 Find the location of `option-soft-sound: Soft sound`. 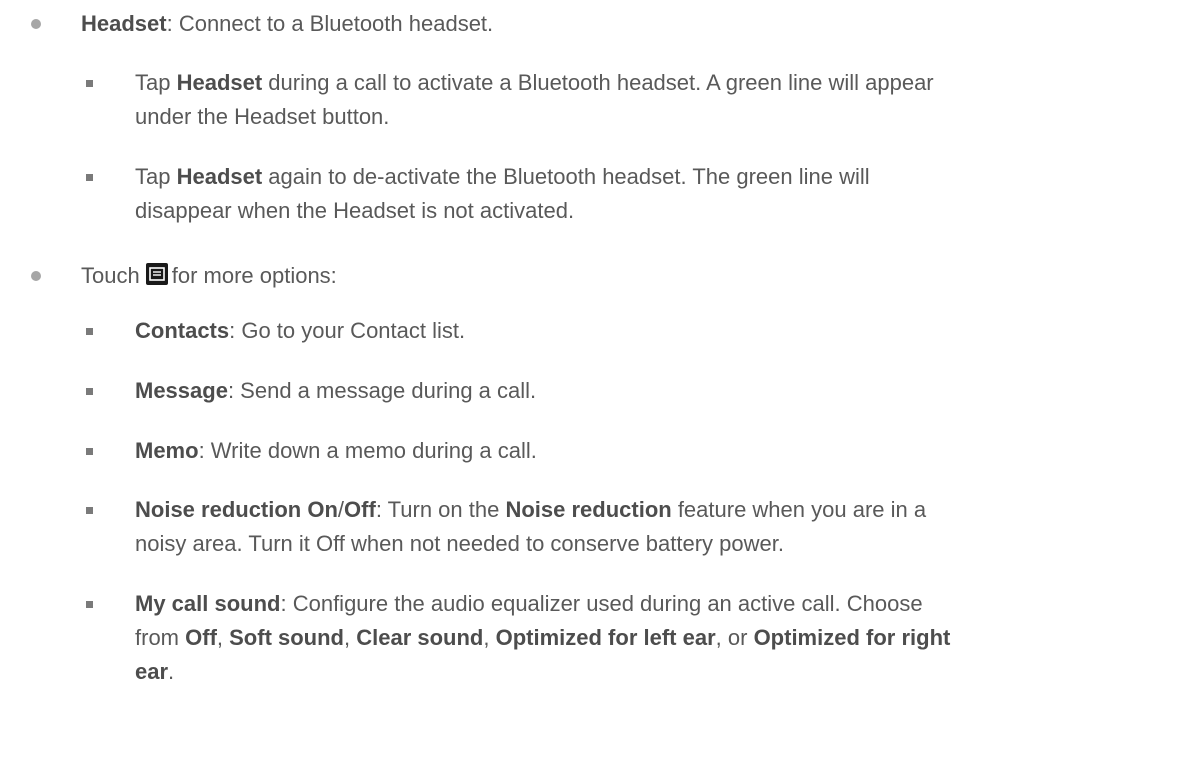

option-soft-sound: Soft sound is located at coordinates (286, 637).